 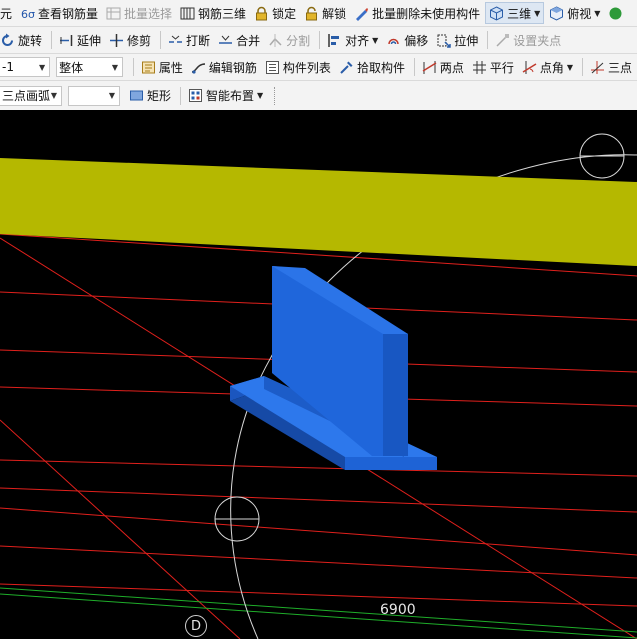 What do you see at coordinates (189, 40) in the screenshot?
I see `break-button: 打断` at bounding box center [189, 40].